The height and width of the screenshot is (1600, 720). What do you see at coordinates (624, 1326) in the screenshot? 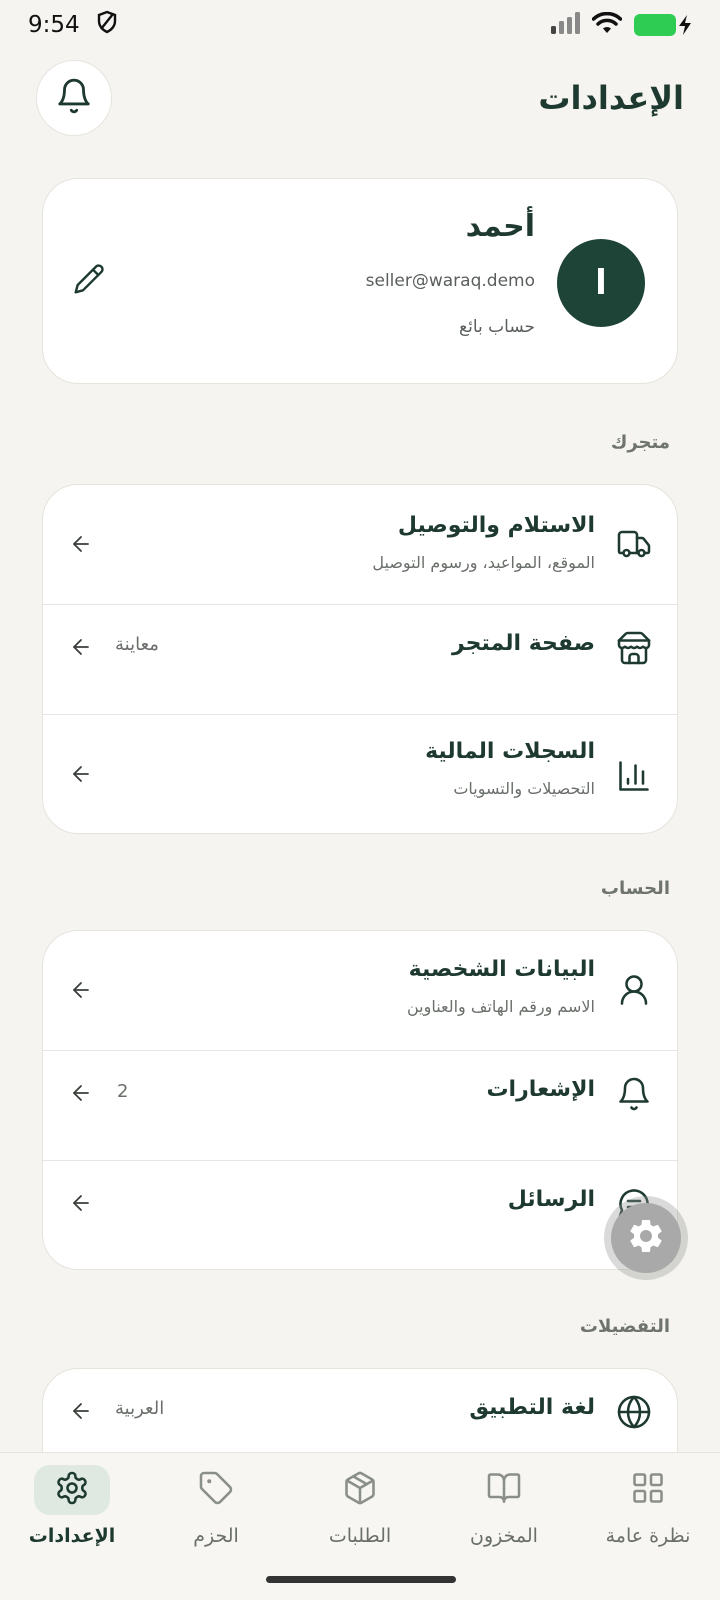
I see `section-label-preferences: التفضيلات` at bounding box center [624, 1326].